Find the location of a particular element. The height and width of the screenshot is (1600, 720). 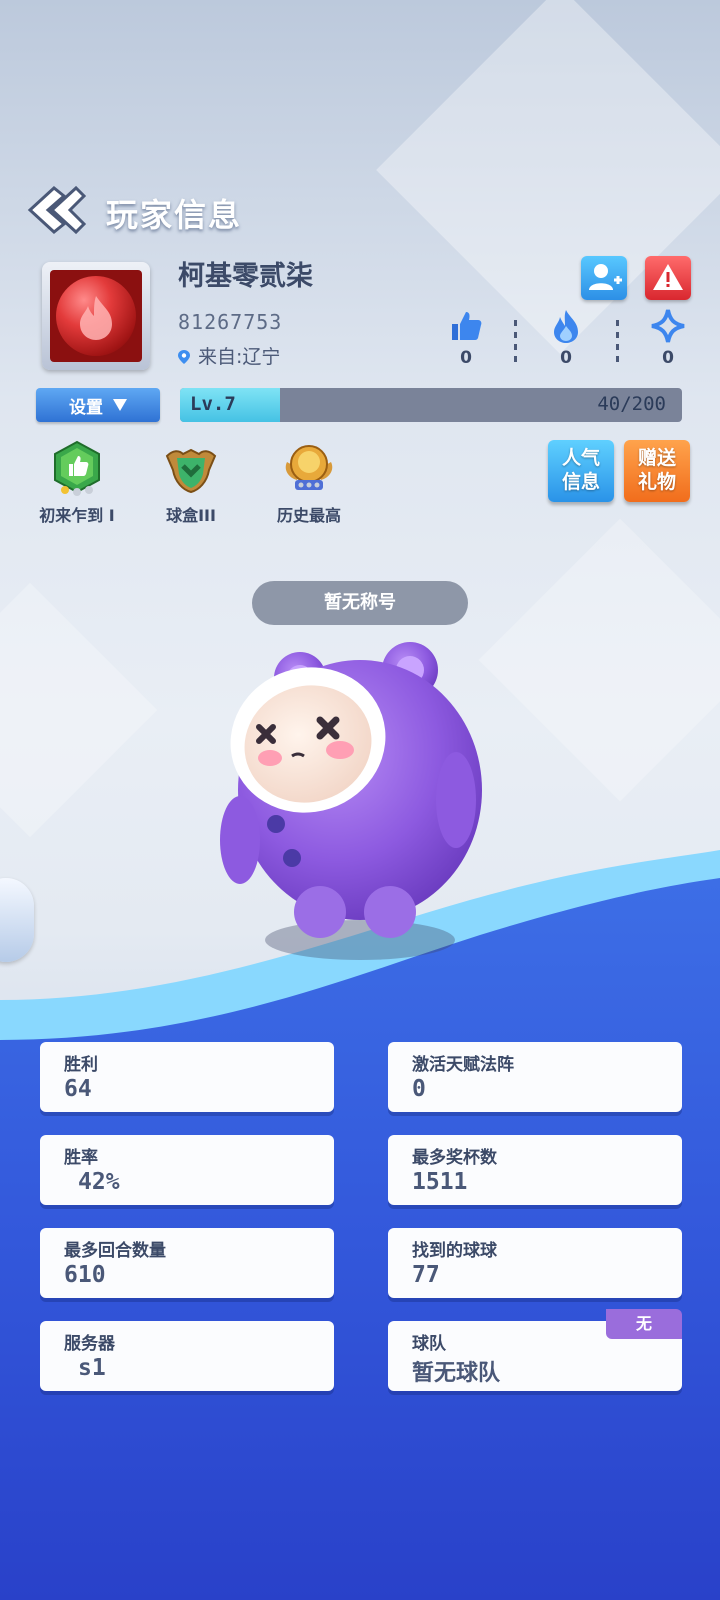

level-label: Lv.7 is located at coordinates (213, 404).